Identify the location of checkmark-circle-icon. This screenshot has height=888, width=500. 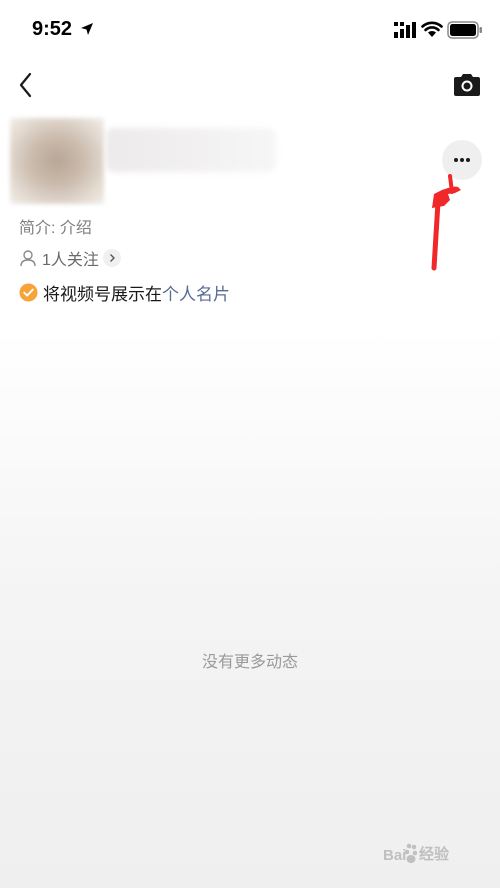
(28, 292).